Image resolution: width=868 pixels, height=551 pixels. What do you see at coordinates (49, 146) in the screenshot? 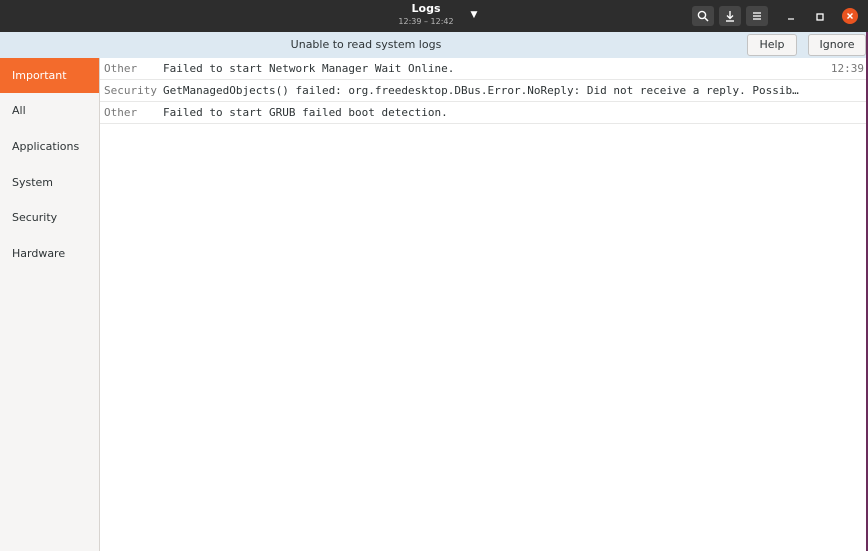
I see `sidebar-item-applications: Applications` at bounding box center [49, 146].